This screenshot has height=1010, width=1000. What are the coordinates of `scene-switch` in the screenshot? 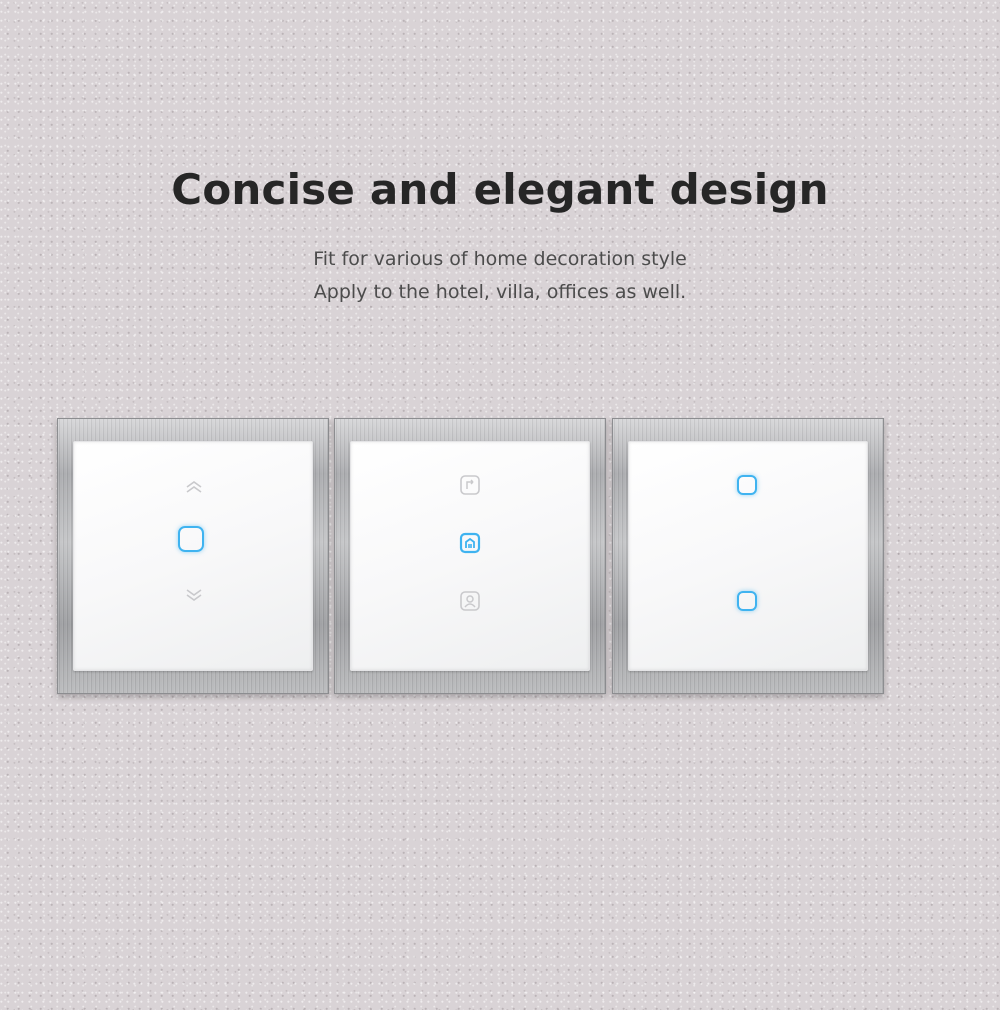 It's located at (470, 556).